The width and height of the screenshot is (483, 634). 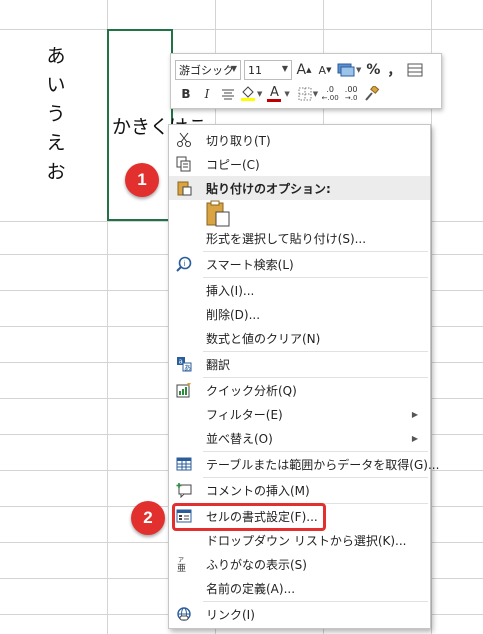 What do you see at coordinates (299, 390) in the screenshot?
I see `menu-item-quick-analysis: クイック分析(Q)` at bounding box center [299, 390].